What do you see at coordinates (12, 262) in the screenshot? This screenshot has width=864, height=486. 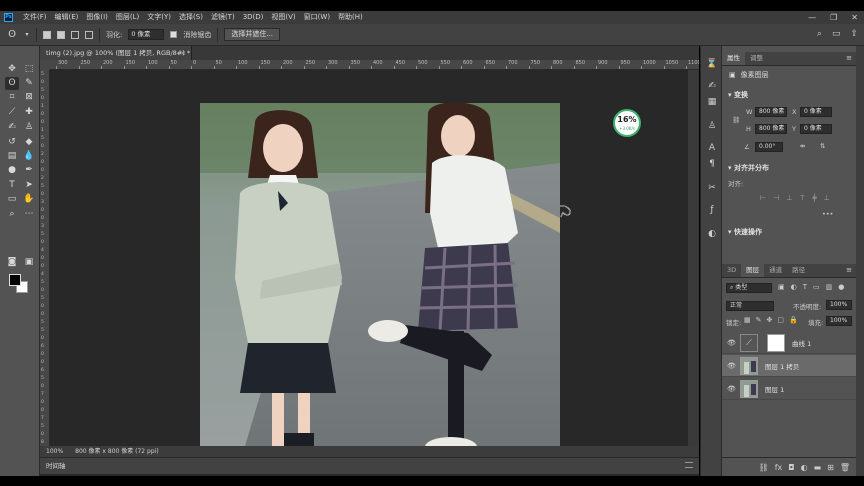 I see `quick-mask-icon: ◙` at bounding box center [12, 262].